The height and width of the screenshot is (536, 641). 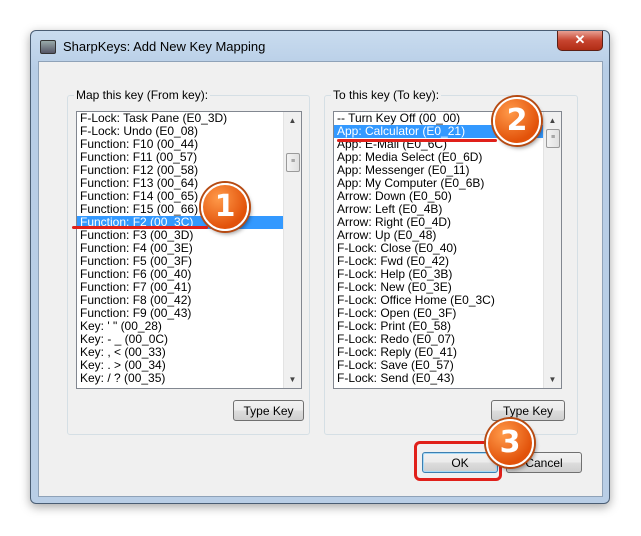 I want to click on close-button: ✕, so click(x=580, y=41).